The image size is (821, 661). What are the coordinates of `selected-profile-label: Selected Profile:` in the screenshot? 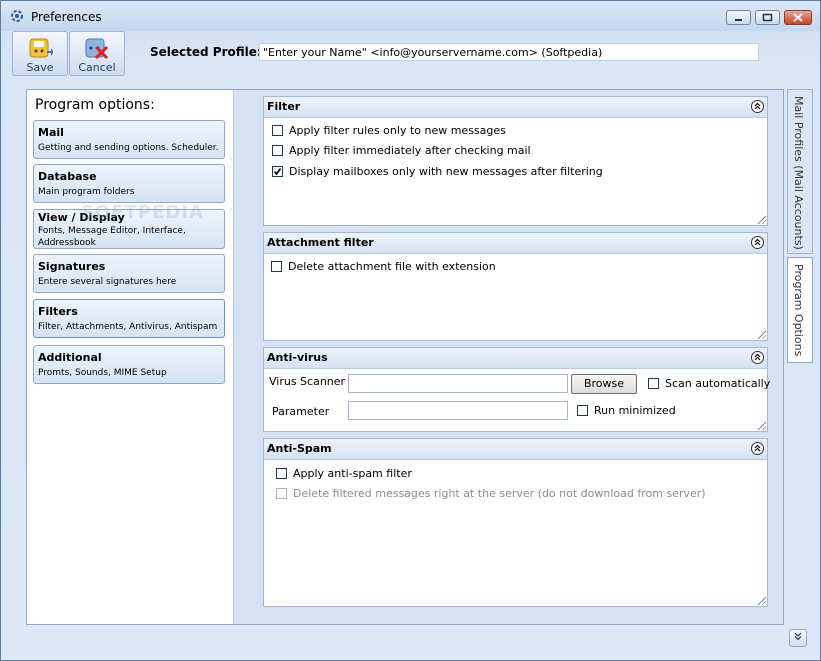 It's located at (206, 52).